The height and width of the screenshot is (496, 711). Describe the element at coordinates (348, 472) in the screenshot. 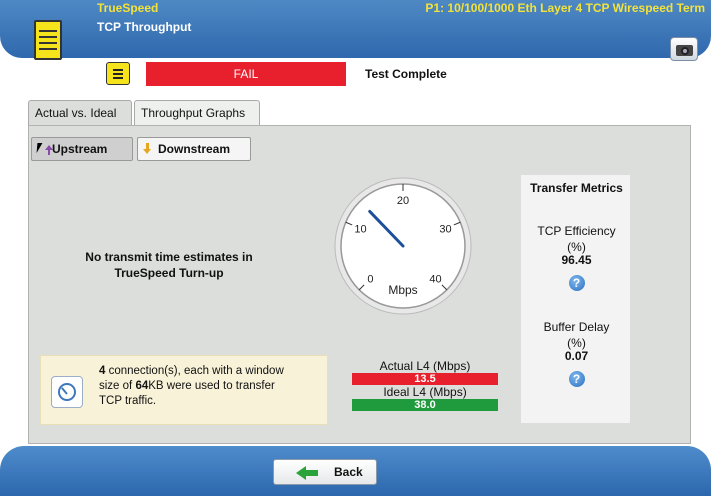

I see `back-label: Back` at that location.